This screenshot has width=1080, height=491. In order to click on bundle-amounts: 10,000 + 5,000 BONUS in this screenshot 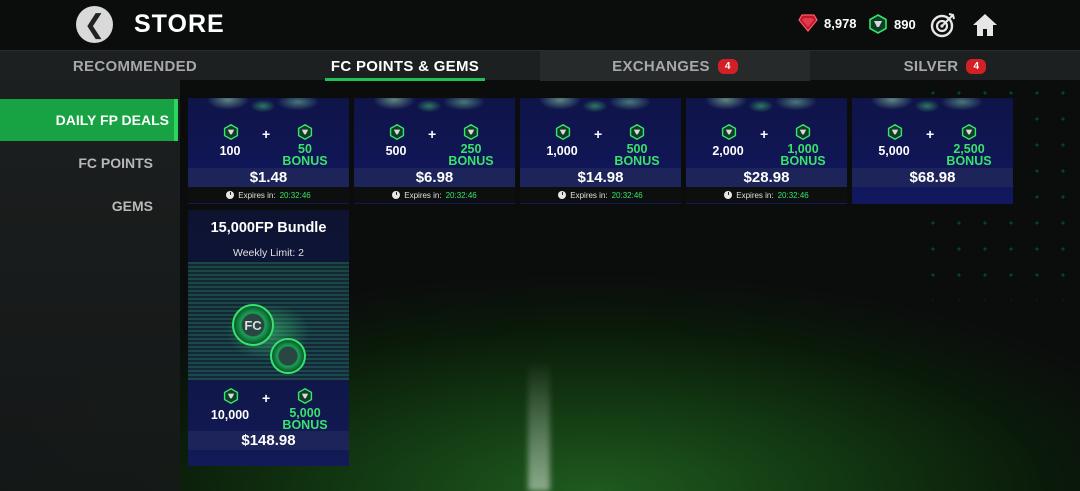, I will do `click(268, 409)`.